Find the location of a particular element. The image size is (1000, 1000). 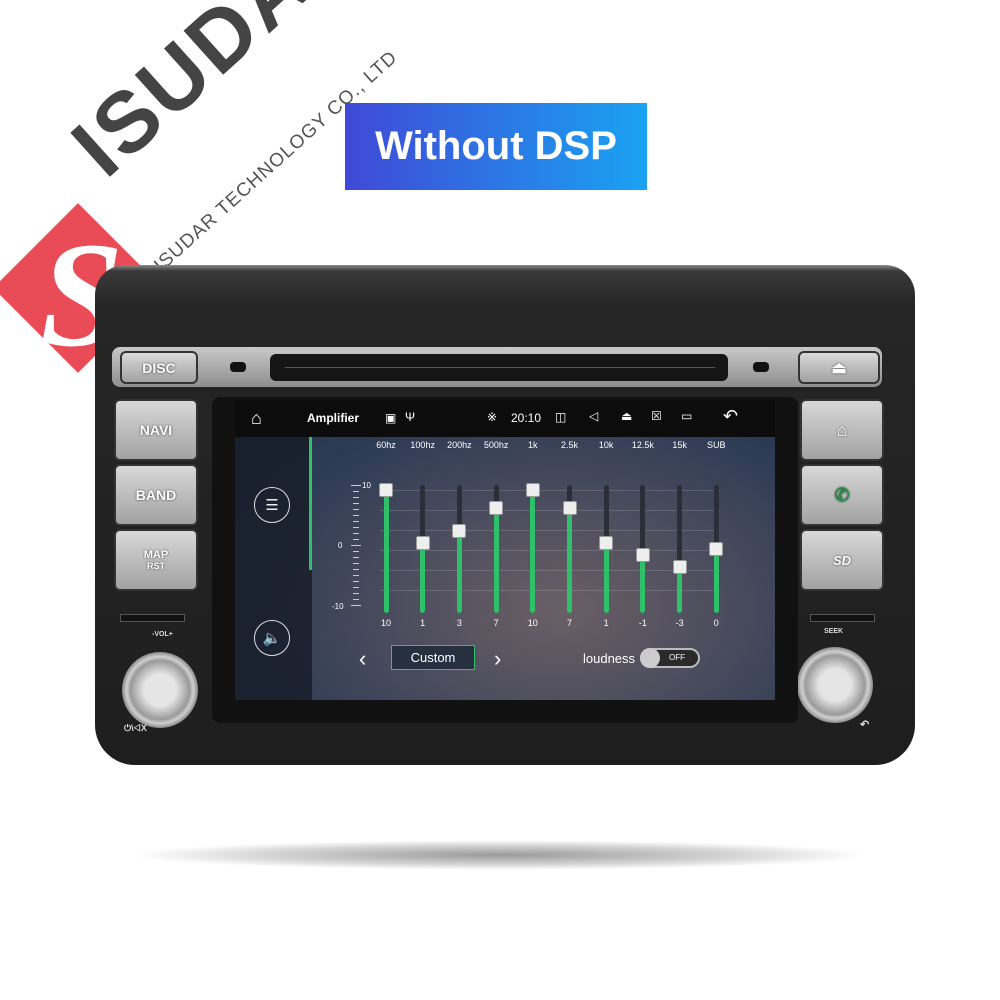

band-value: 3 is located at coordinates (459, 623).